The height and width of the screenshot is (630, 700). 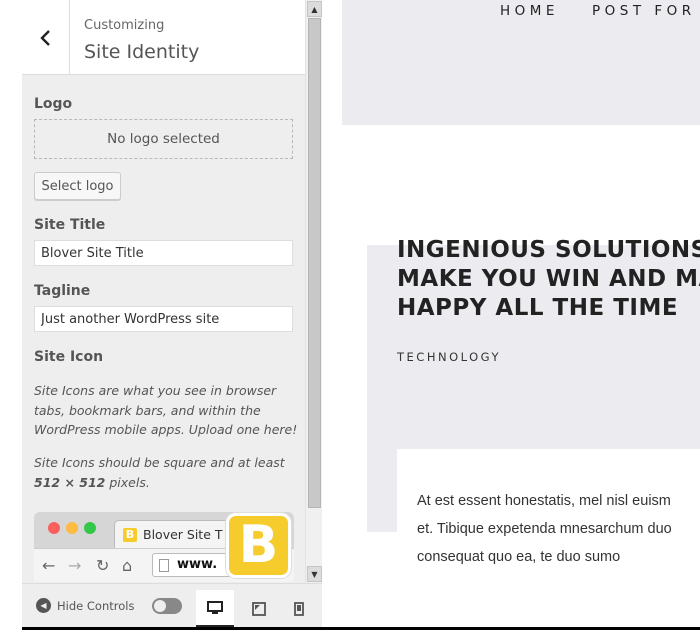 What do you see at coordinates (124, 25) in the screenshot?
I see `customizing-label: Customizing` at bounding box center [124, 25].